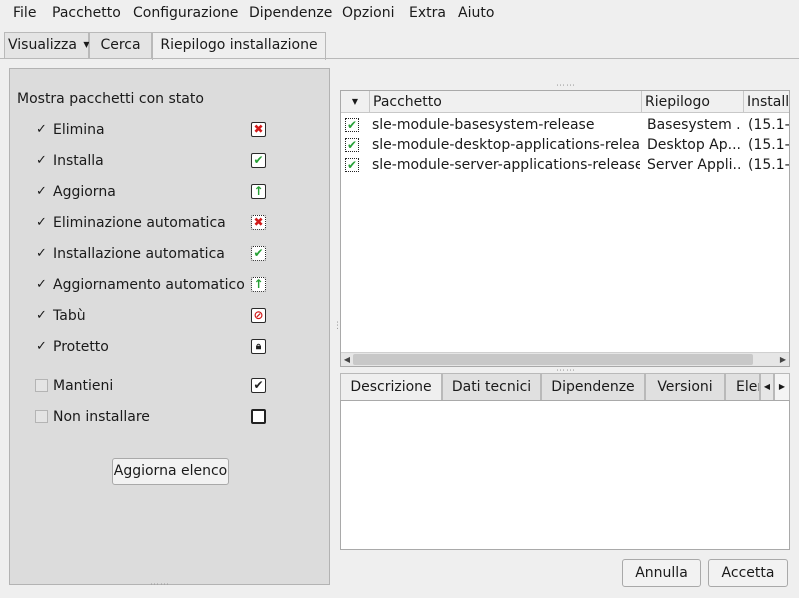  What do you see at coordinates (258, 284) in the screenshot?
I see `auto-update-icon: ↑` at bounding box center [258, 284].